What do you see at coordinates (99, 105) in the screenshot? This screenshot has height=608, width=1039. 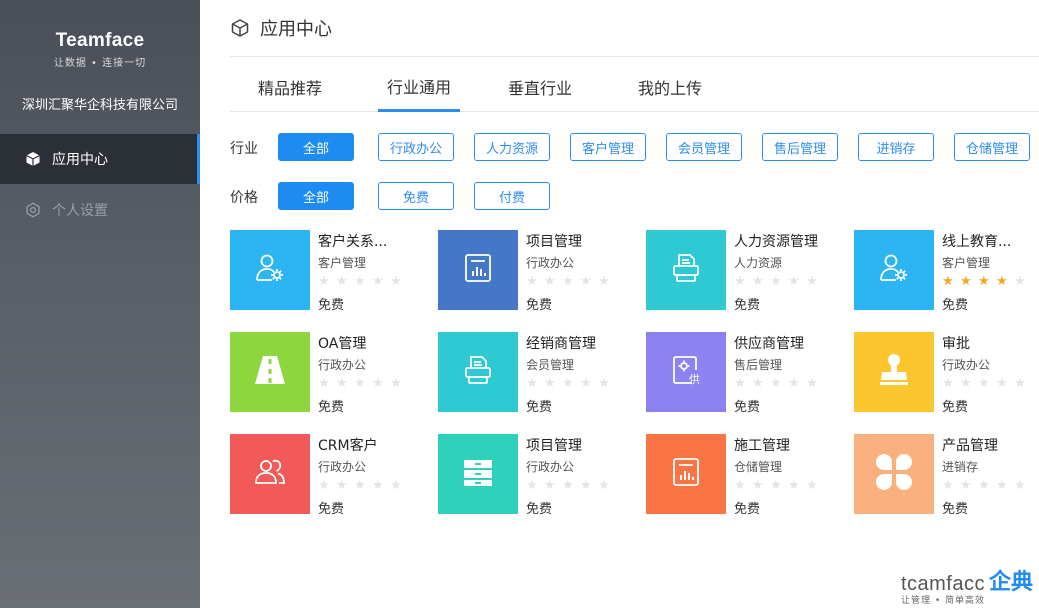 I see `company-name: 深圳汇聚华企科技有限公司` at bounding box center [99, 105].